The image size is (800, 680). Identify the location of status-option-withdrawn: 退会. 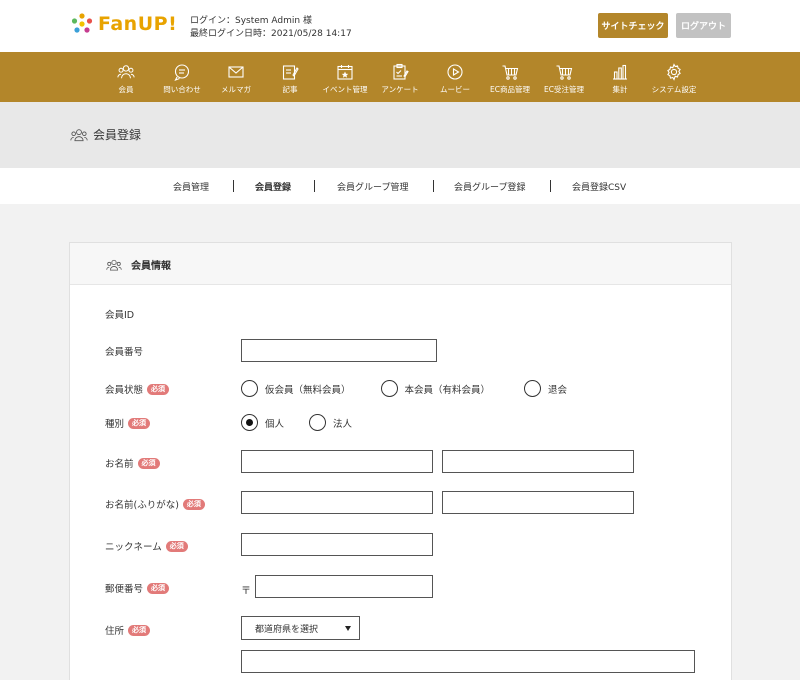
(545, 388).